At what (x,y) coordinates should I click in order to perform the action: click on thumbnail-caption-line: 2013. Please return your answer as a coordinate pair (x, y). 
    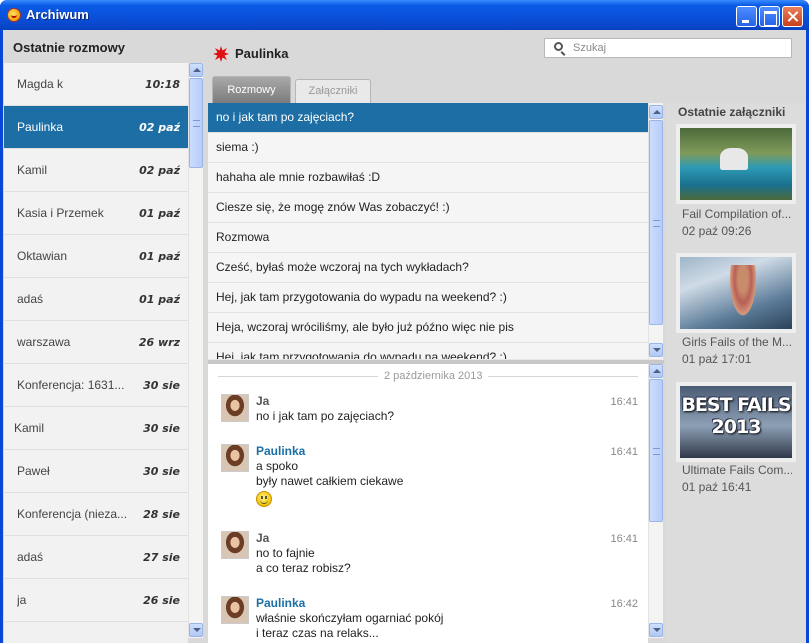
    Looking at the image, I should click on (736, 427).